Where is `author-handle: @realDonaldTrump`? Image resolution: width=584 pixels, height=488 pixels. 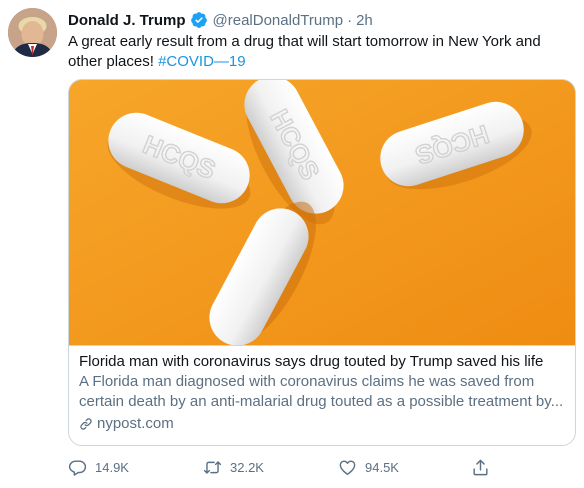 author-handle: @realDonaldTrump is located at coordinates (278, 20).